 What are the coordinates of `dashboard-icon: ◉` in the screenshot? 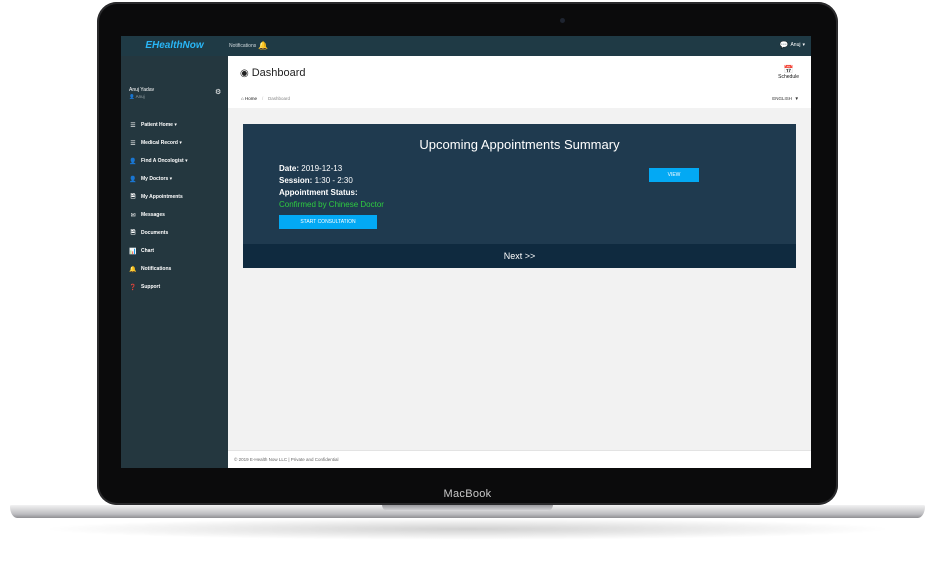 It's located at (244, 73).